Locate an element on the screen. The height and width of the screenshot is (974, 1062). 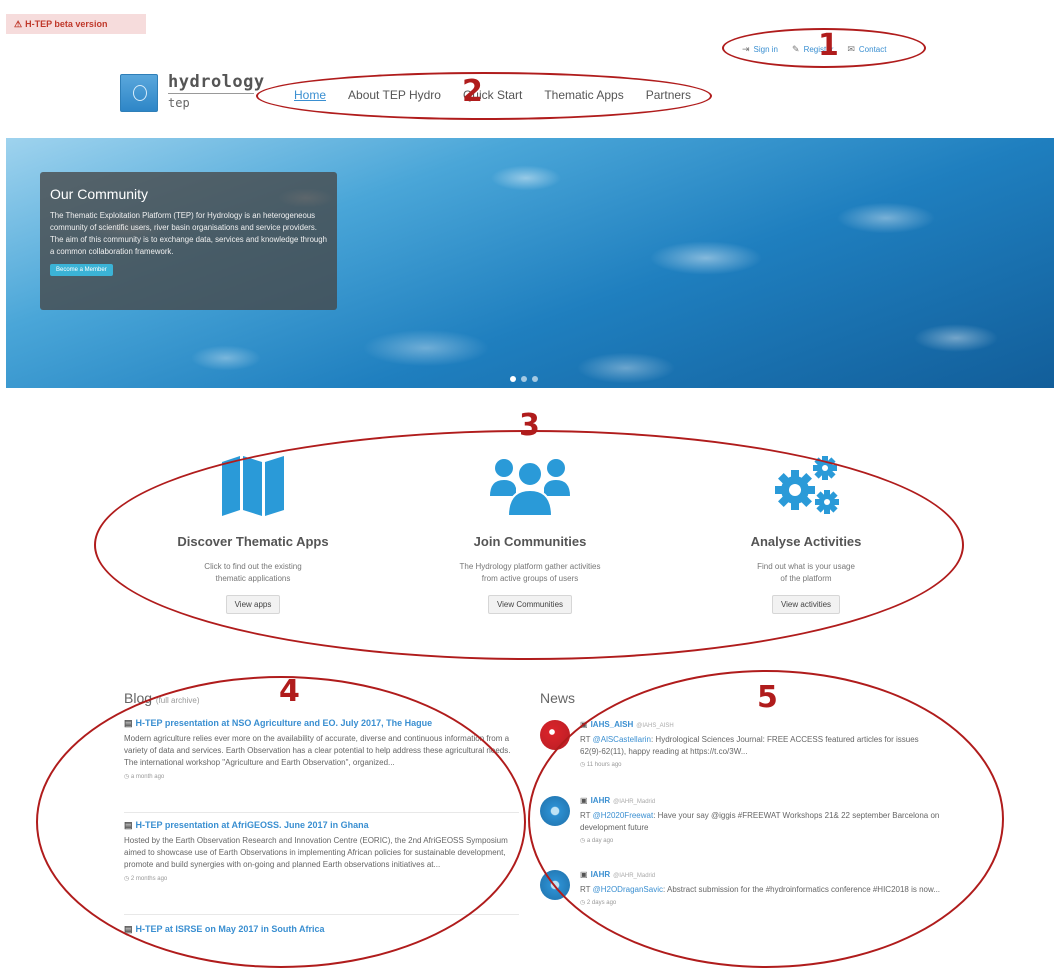
annotation-number-1: 1 is located at coordinates (828, 45).